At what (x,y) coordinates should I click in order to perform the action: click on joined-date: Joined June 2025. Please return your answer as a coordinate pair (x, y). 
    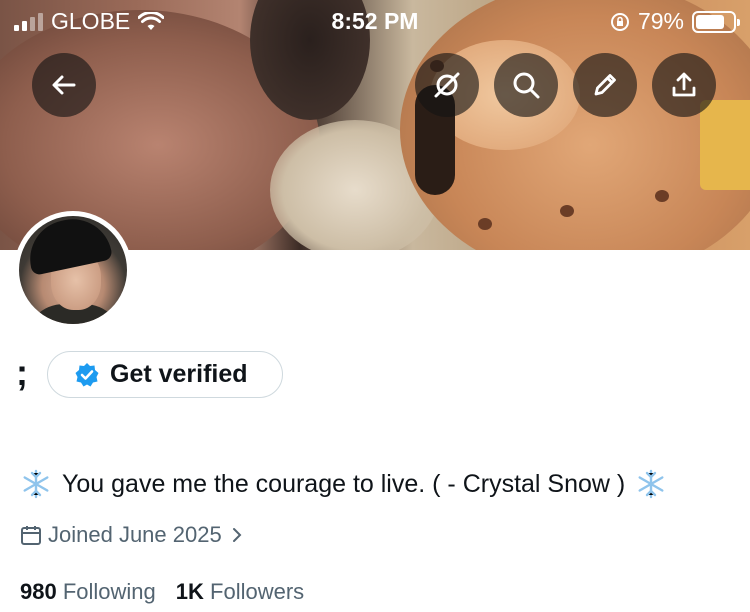
    Looking at the image, I should click on (133, 535).